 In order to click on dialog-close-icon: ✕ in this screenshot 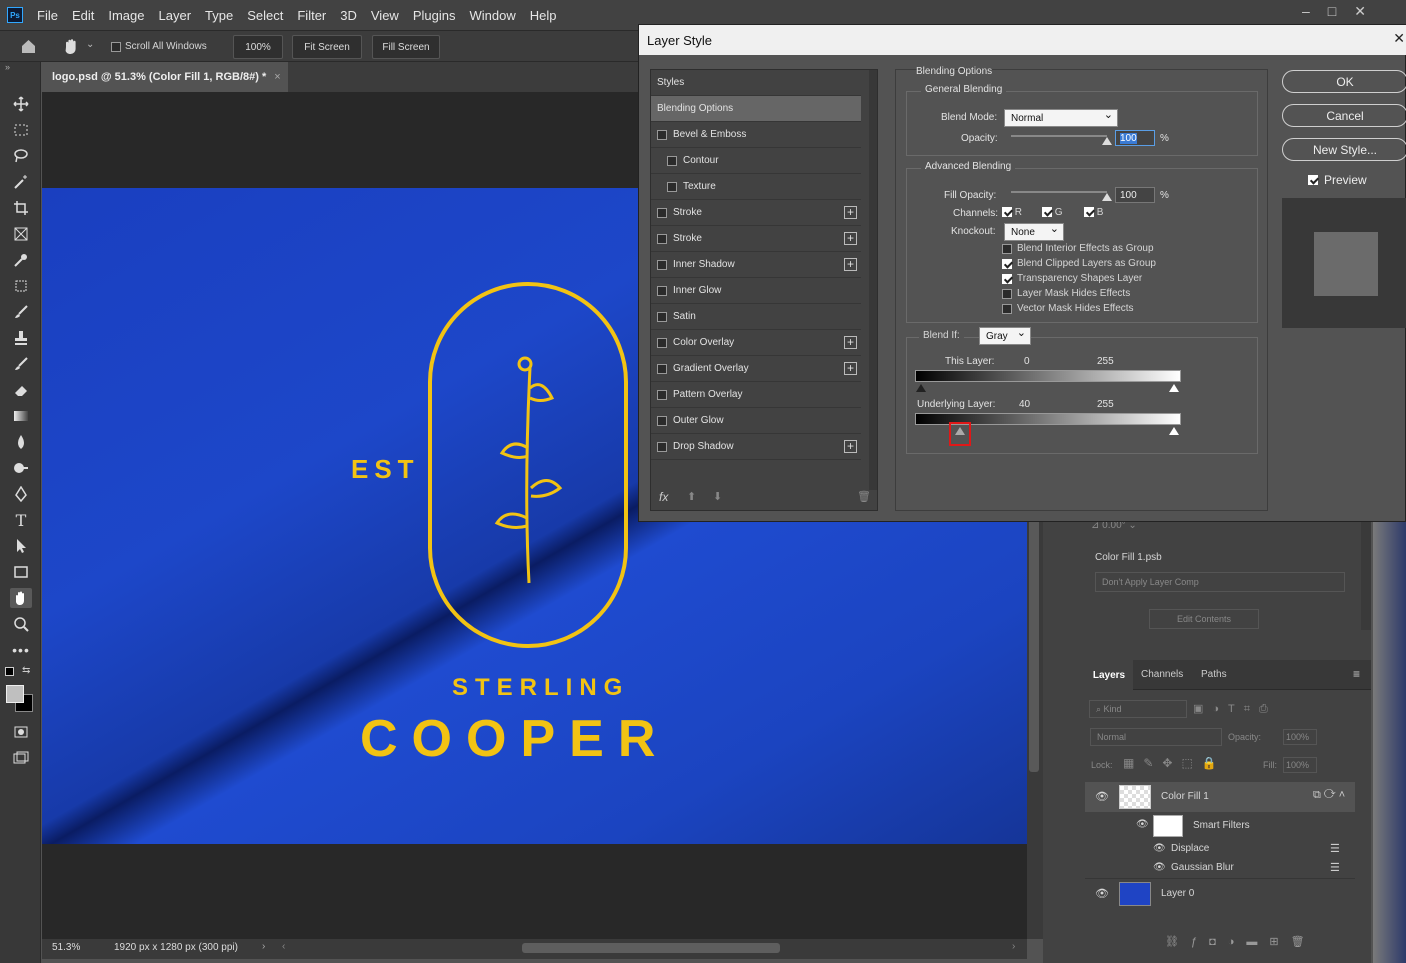, I will do `click(1399, 38)`.